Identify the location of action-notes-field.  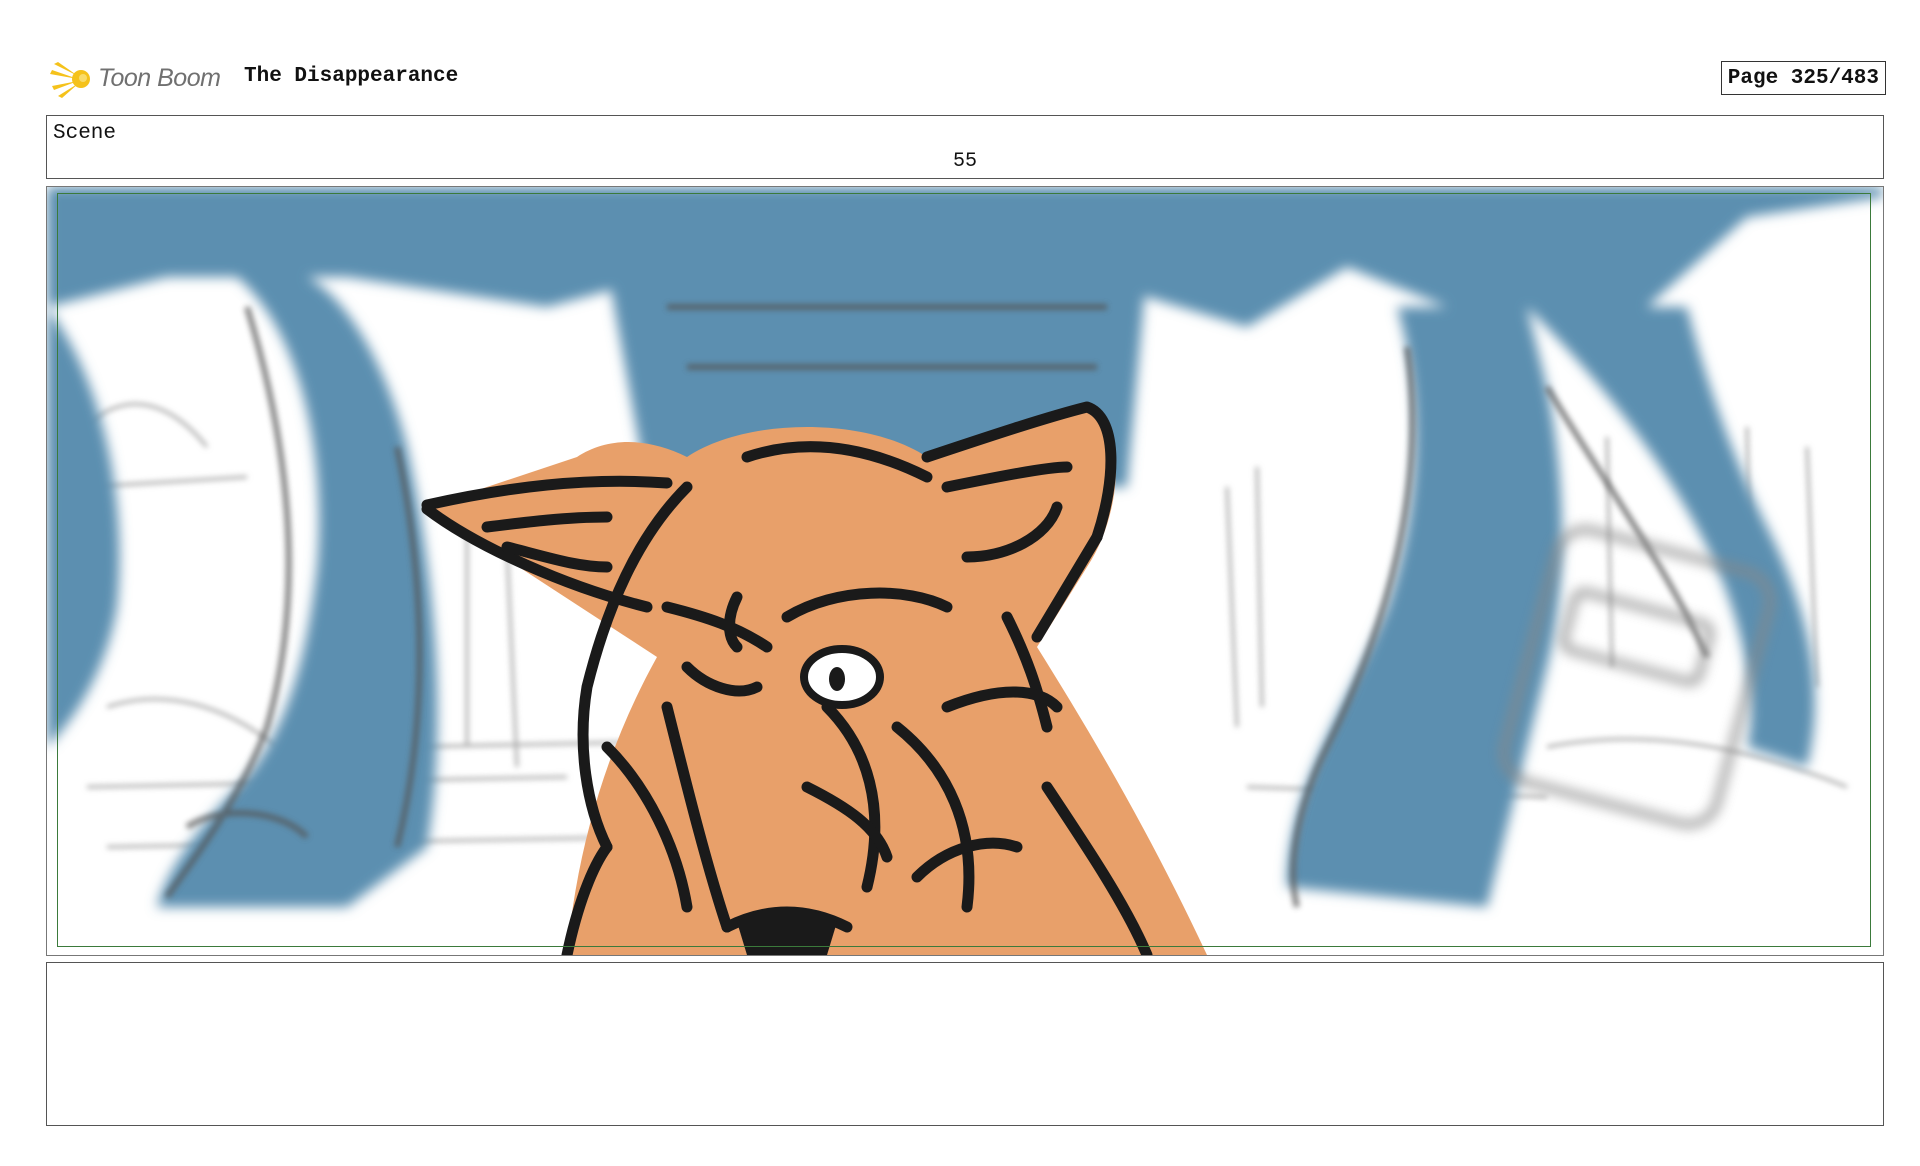
(965, 1044).